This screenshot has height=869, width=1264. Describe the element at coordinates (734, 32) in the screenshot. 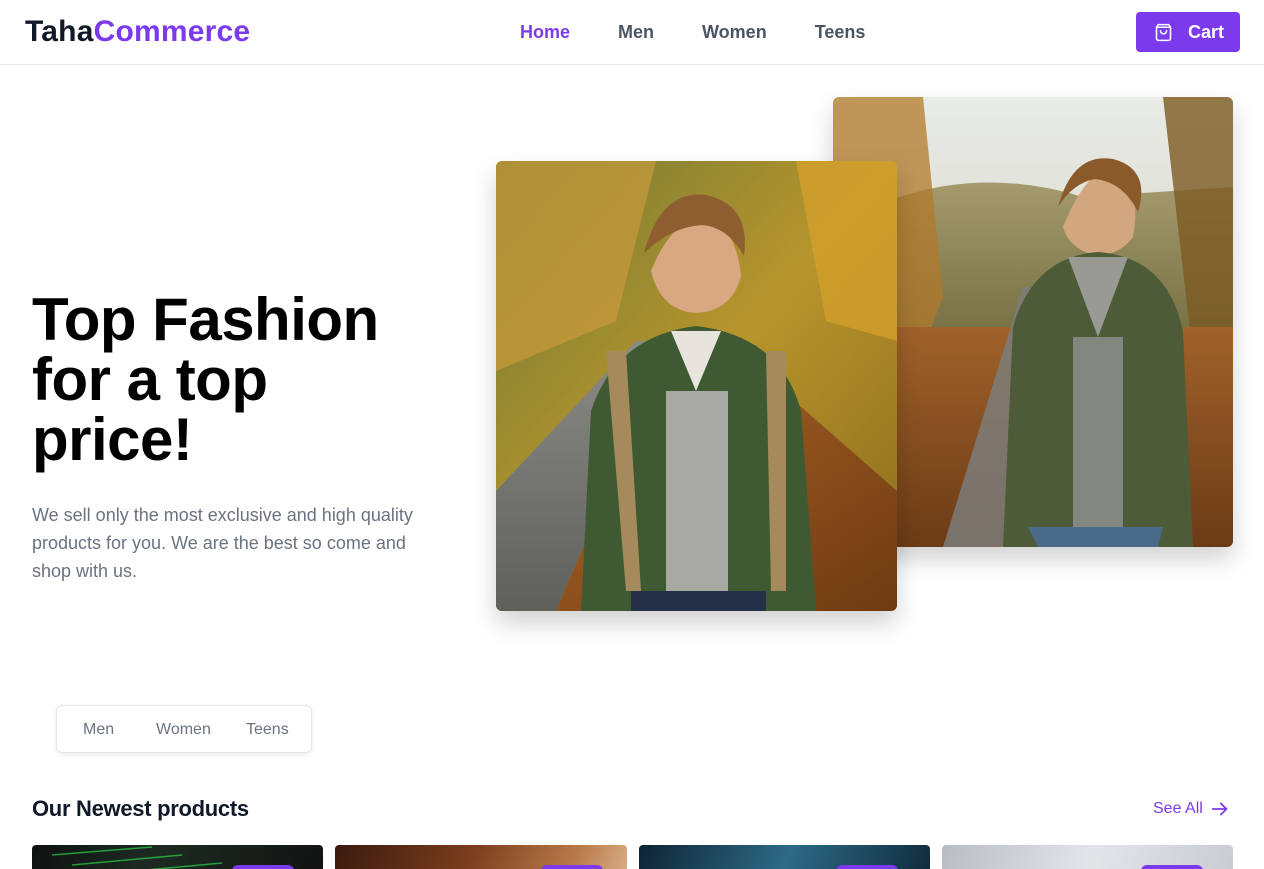

I see `nav-link-women: Women` at that location.